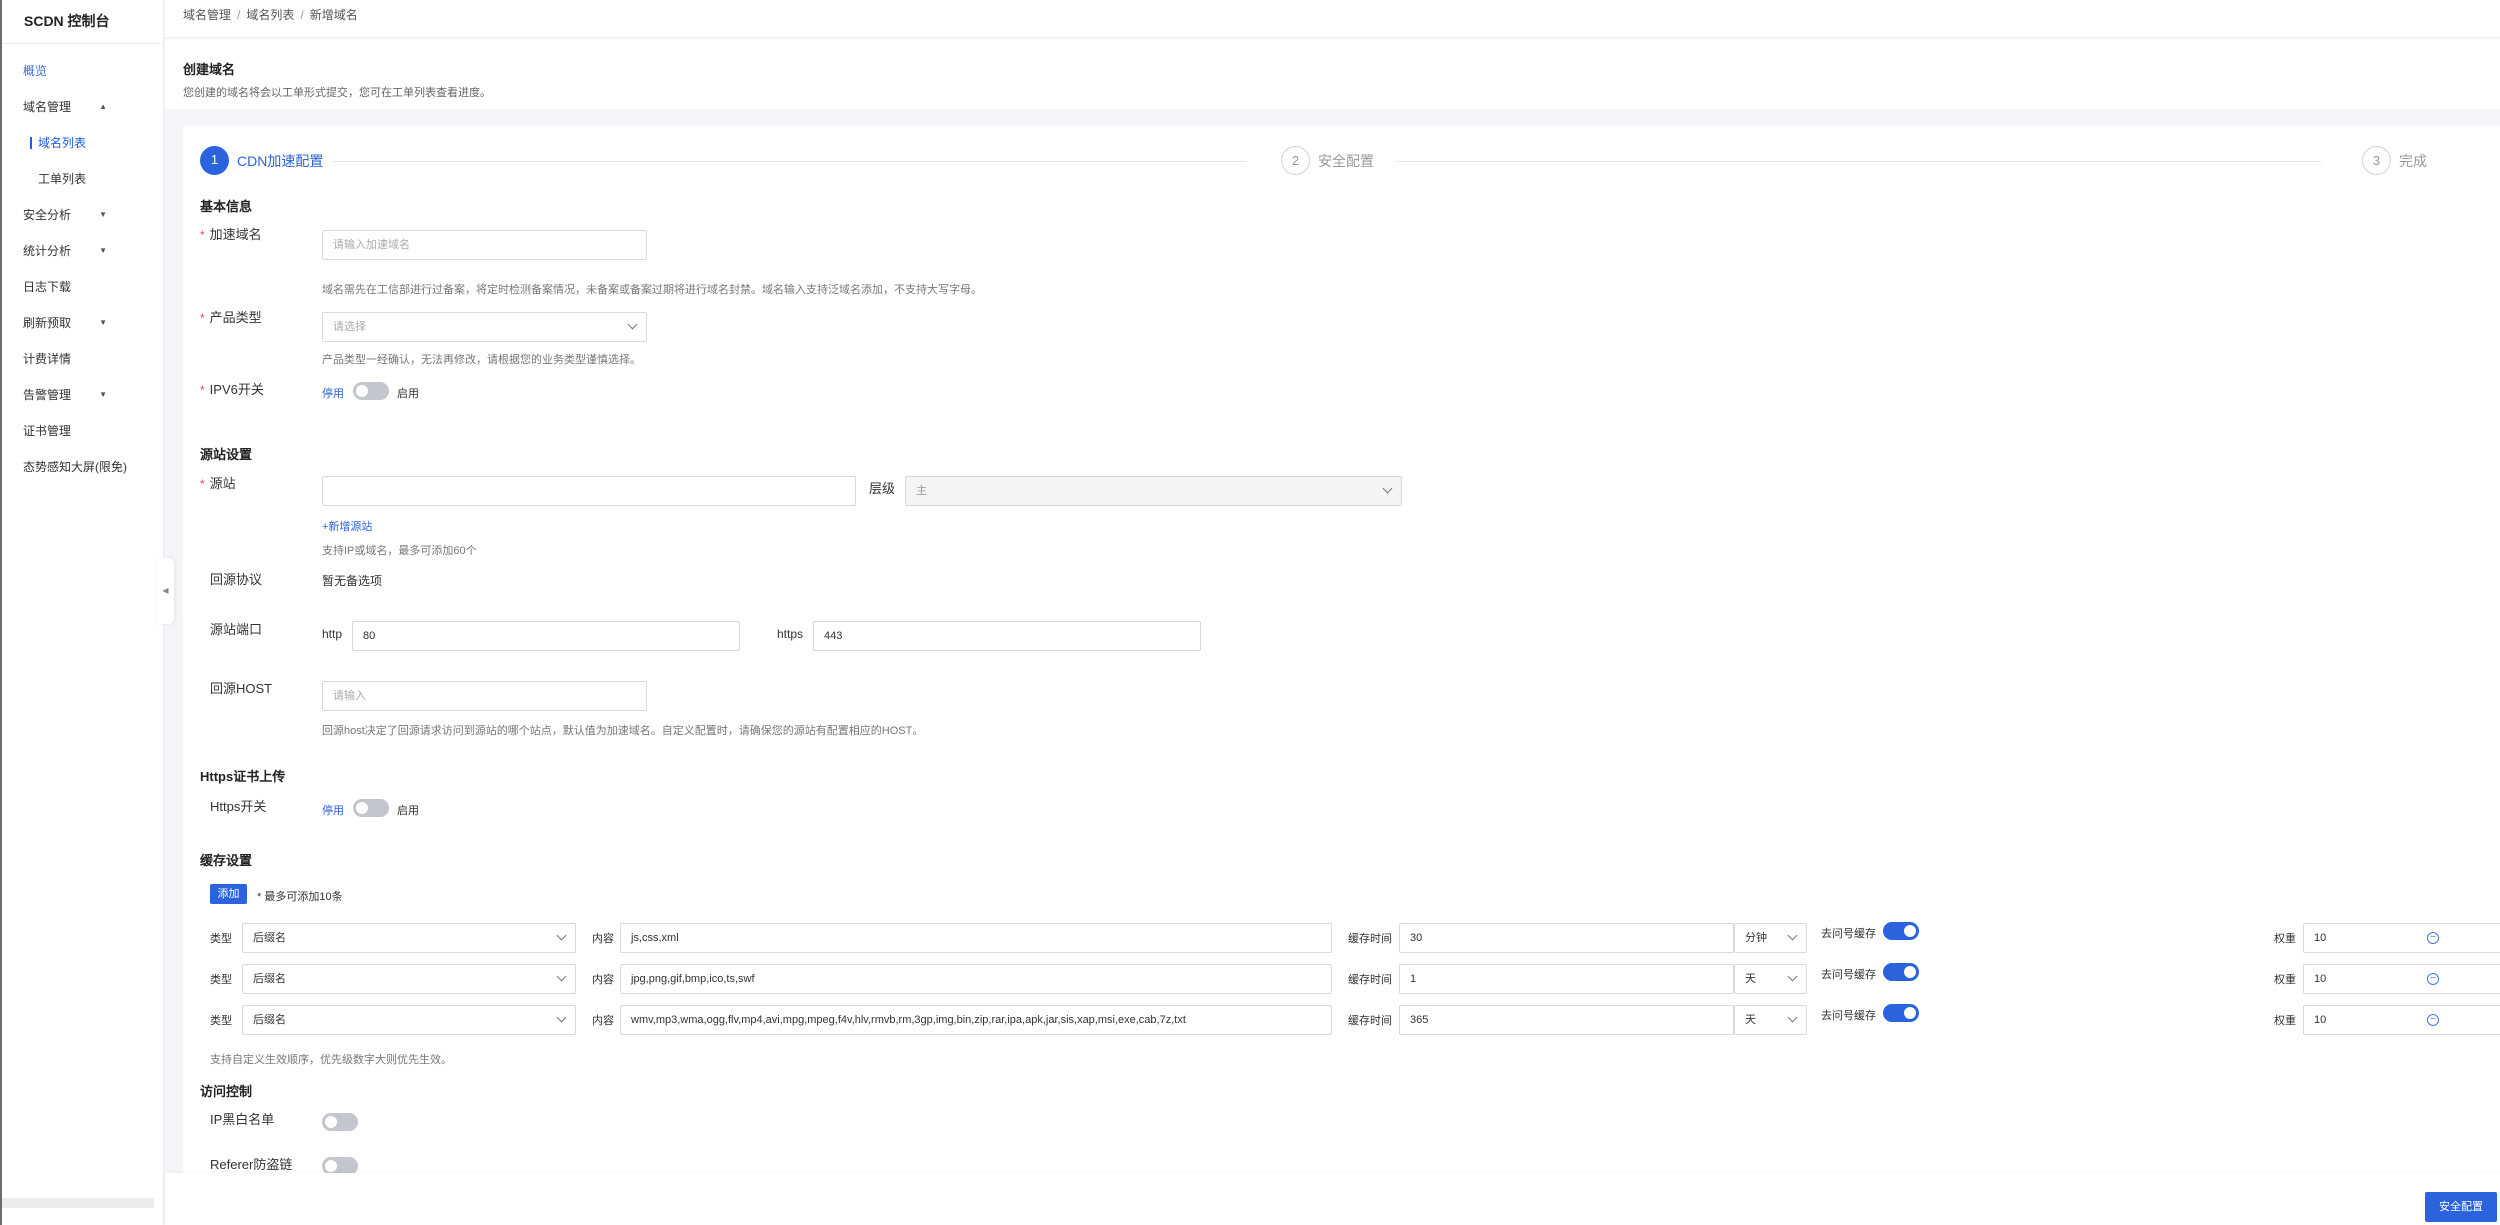  I want to click on sidebar-item-certificates: 证书管理, so click(82, 431).